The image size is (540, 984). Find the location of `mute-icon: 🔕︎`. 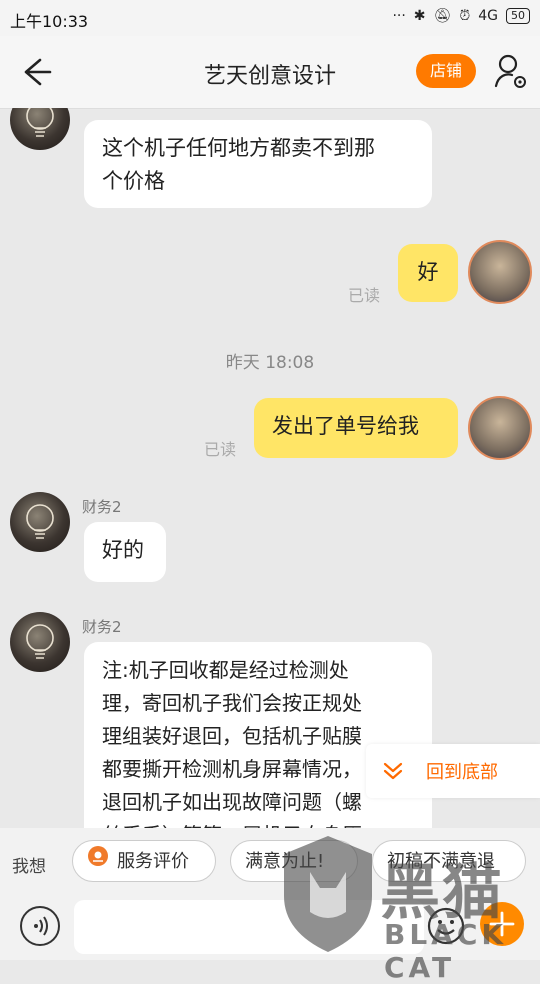

mute-icon: 🔕︎ is located at coordinates (442, 16).